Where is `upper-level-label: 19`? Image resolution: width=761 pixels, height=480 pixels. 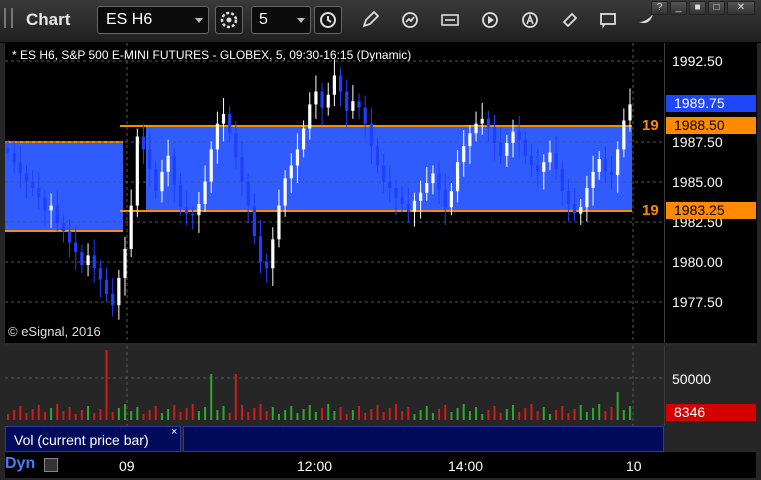
upper-level-label: 19 is located at coordinates (650, 125).